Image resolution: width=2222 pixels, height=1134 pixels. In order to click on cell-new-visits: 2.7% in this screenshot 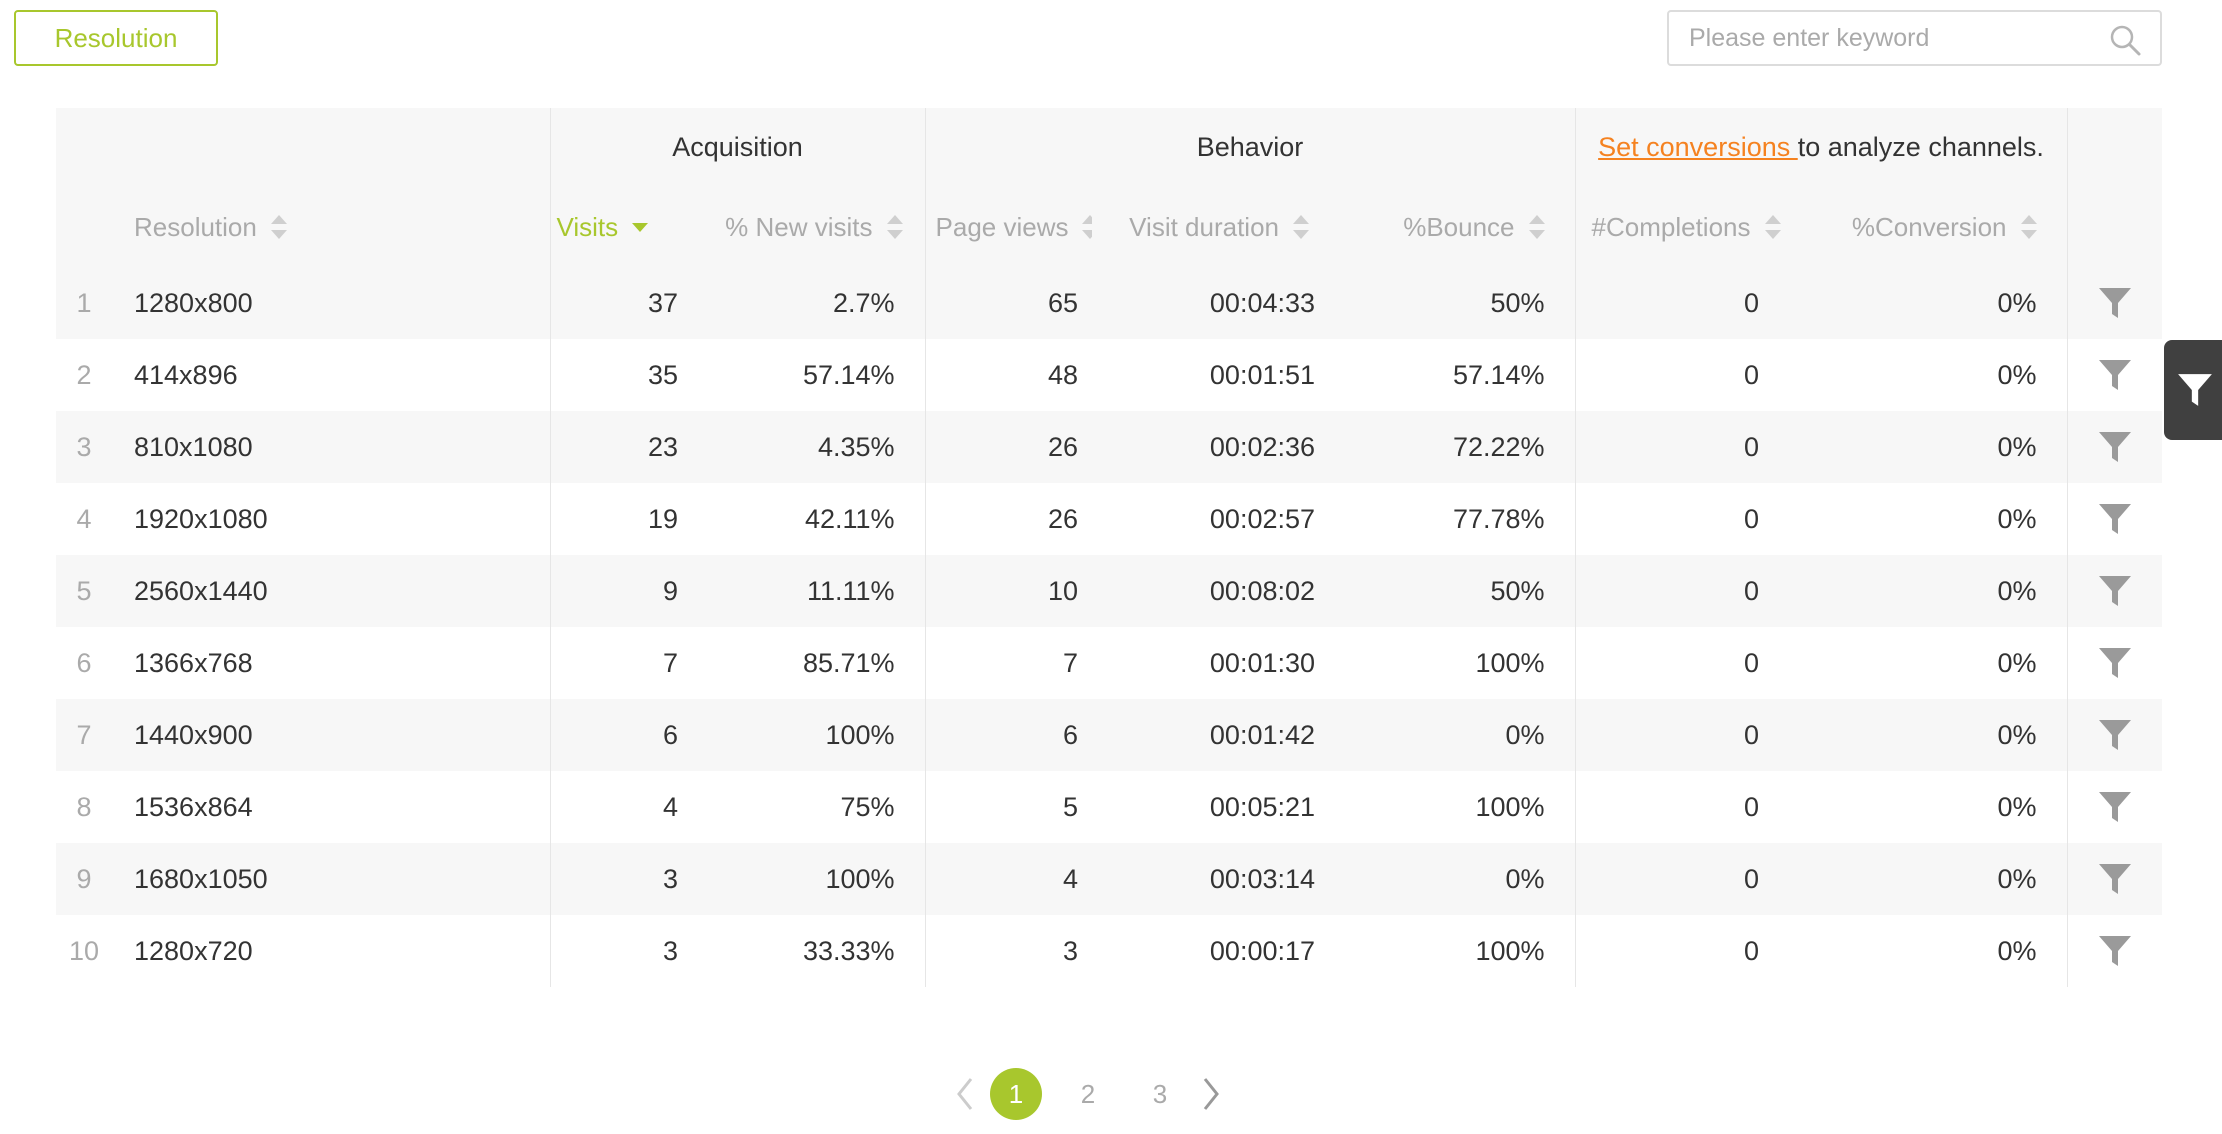, I will do `click(811, 303)`.